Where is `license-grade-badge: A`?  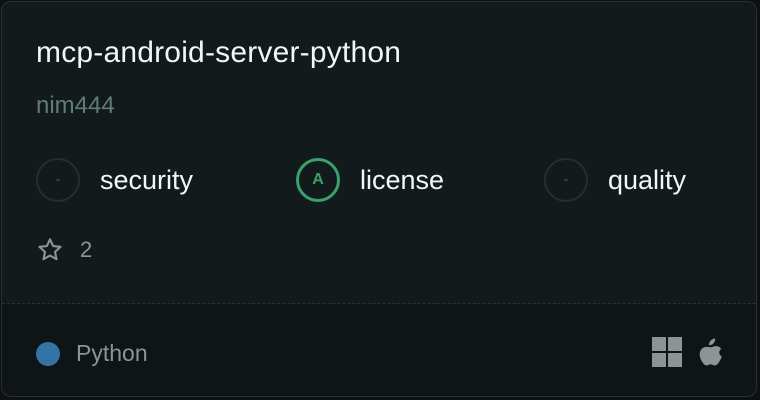
license-grade-badge: A is located at coordinates (318, 180).